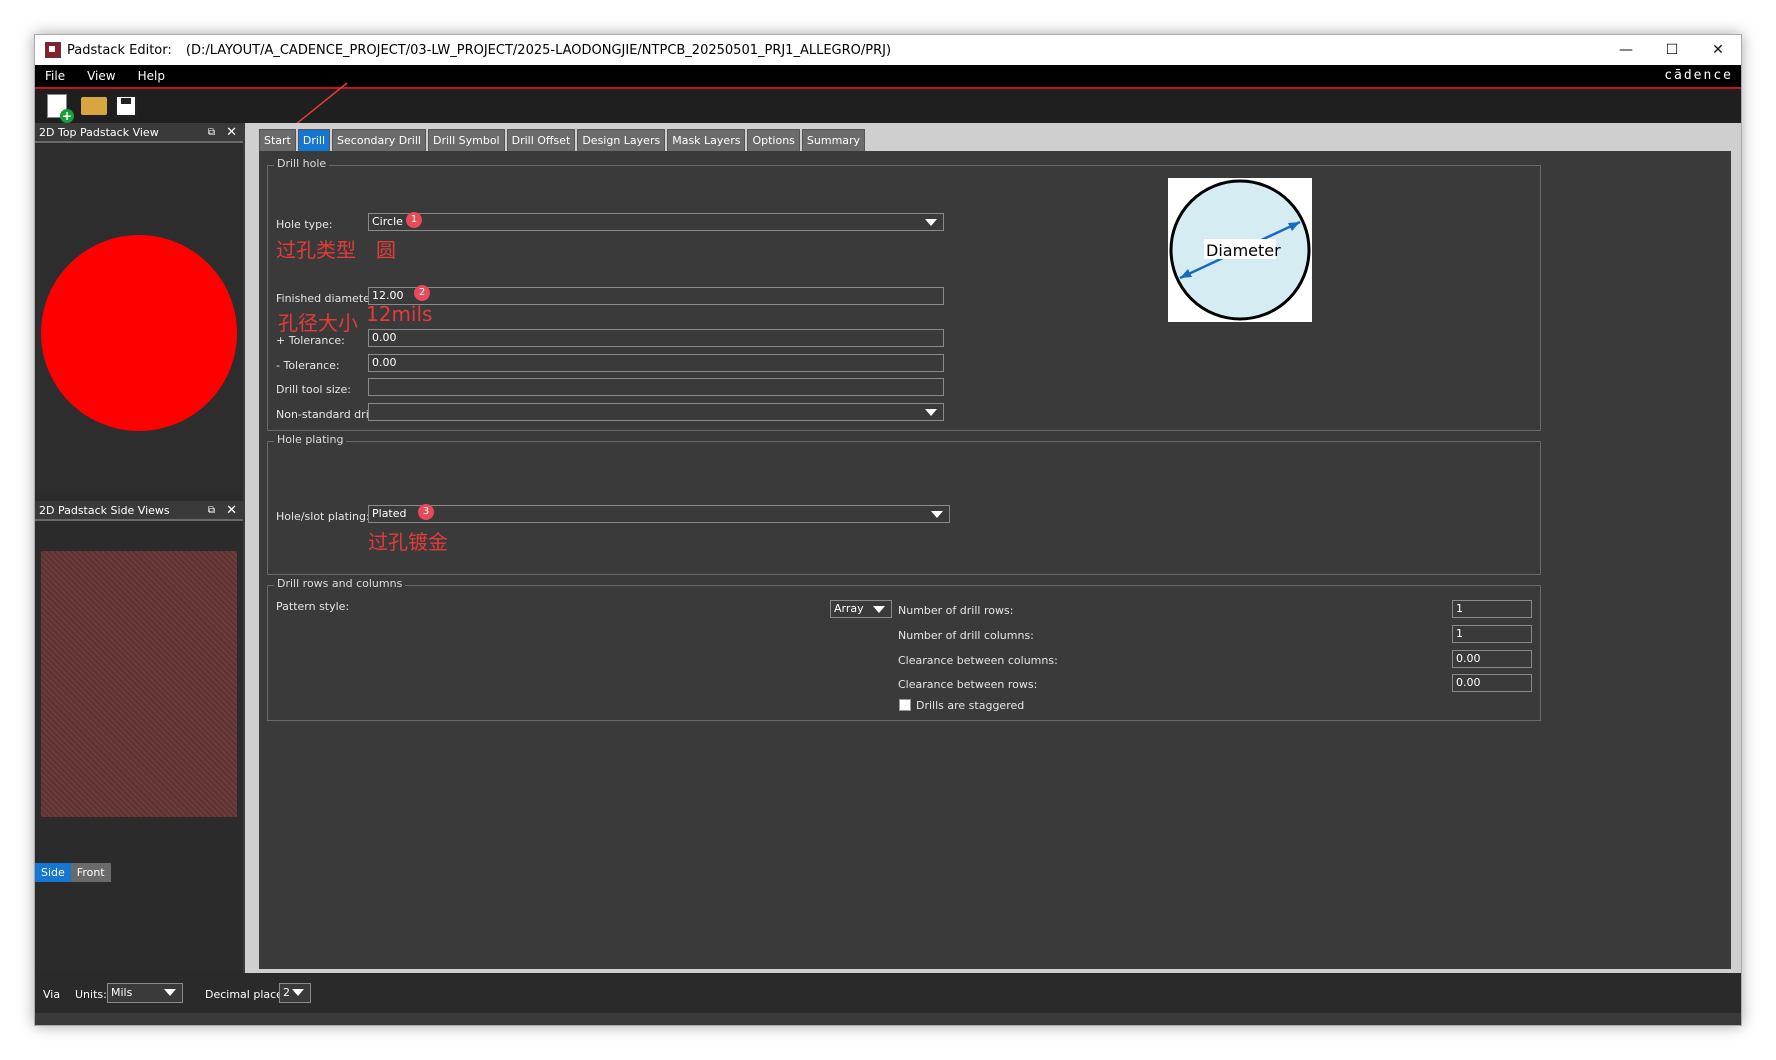 This screenshot has width=1776, height=1060. I want to click on side-view-canvas, so click(139, 684).